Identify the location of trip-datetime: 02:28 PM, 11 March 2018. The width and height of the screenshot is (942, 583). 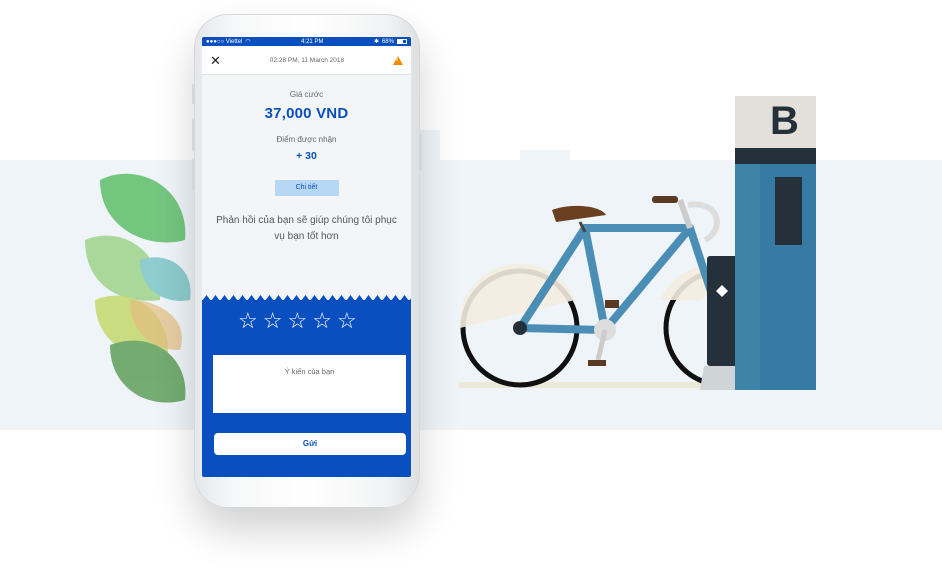
(307, 60).